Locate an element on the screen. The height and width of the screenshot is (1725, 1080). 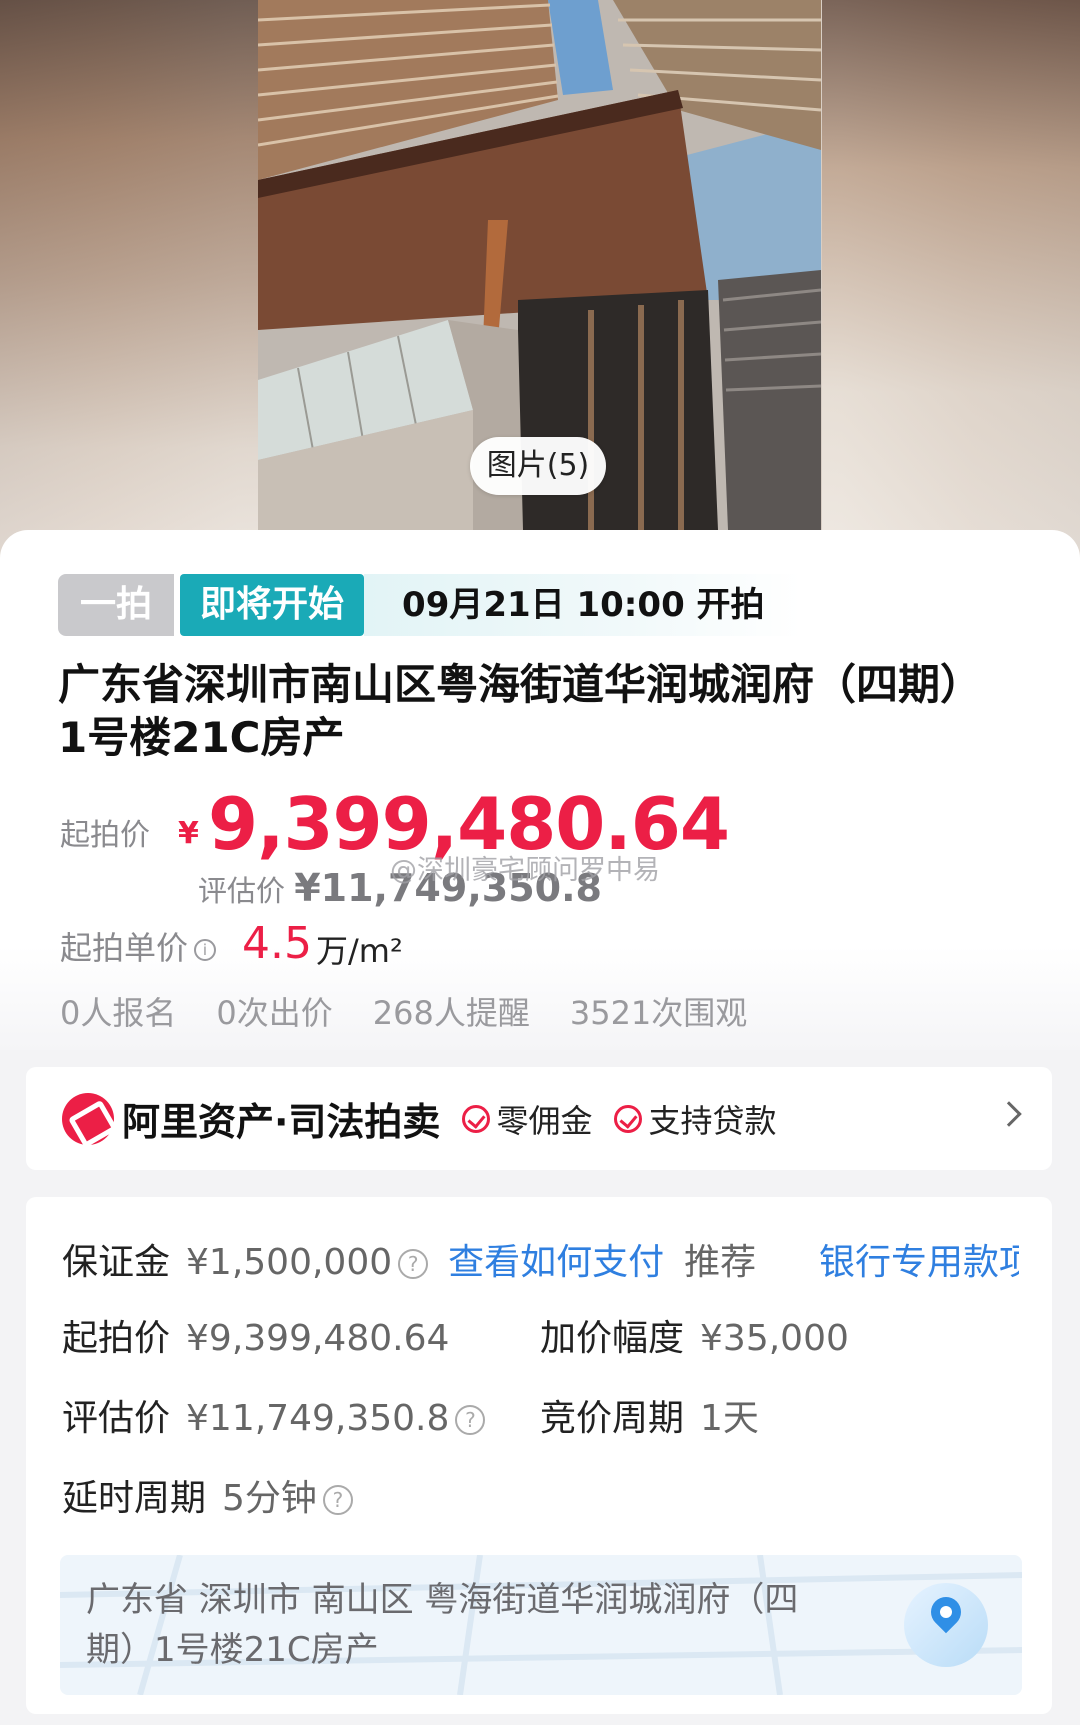
detail-eval-value: ¥11,749,350.8 is located at coordinates (318, 1418).